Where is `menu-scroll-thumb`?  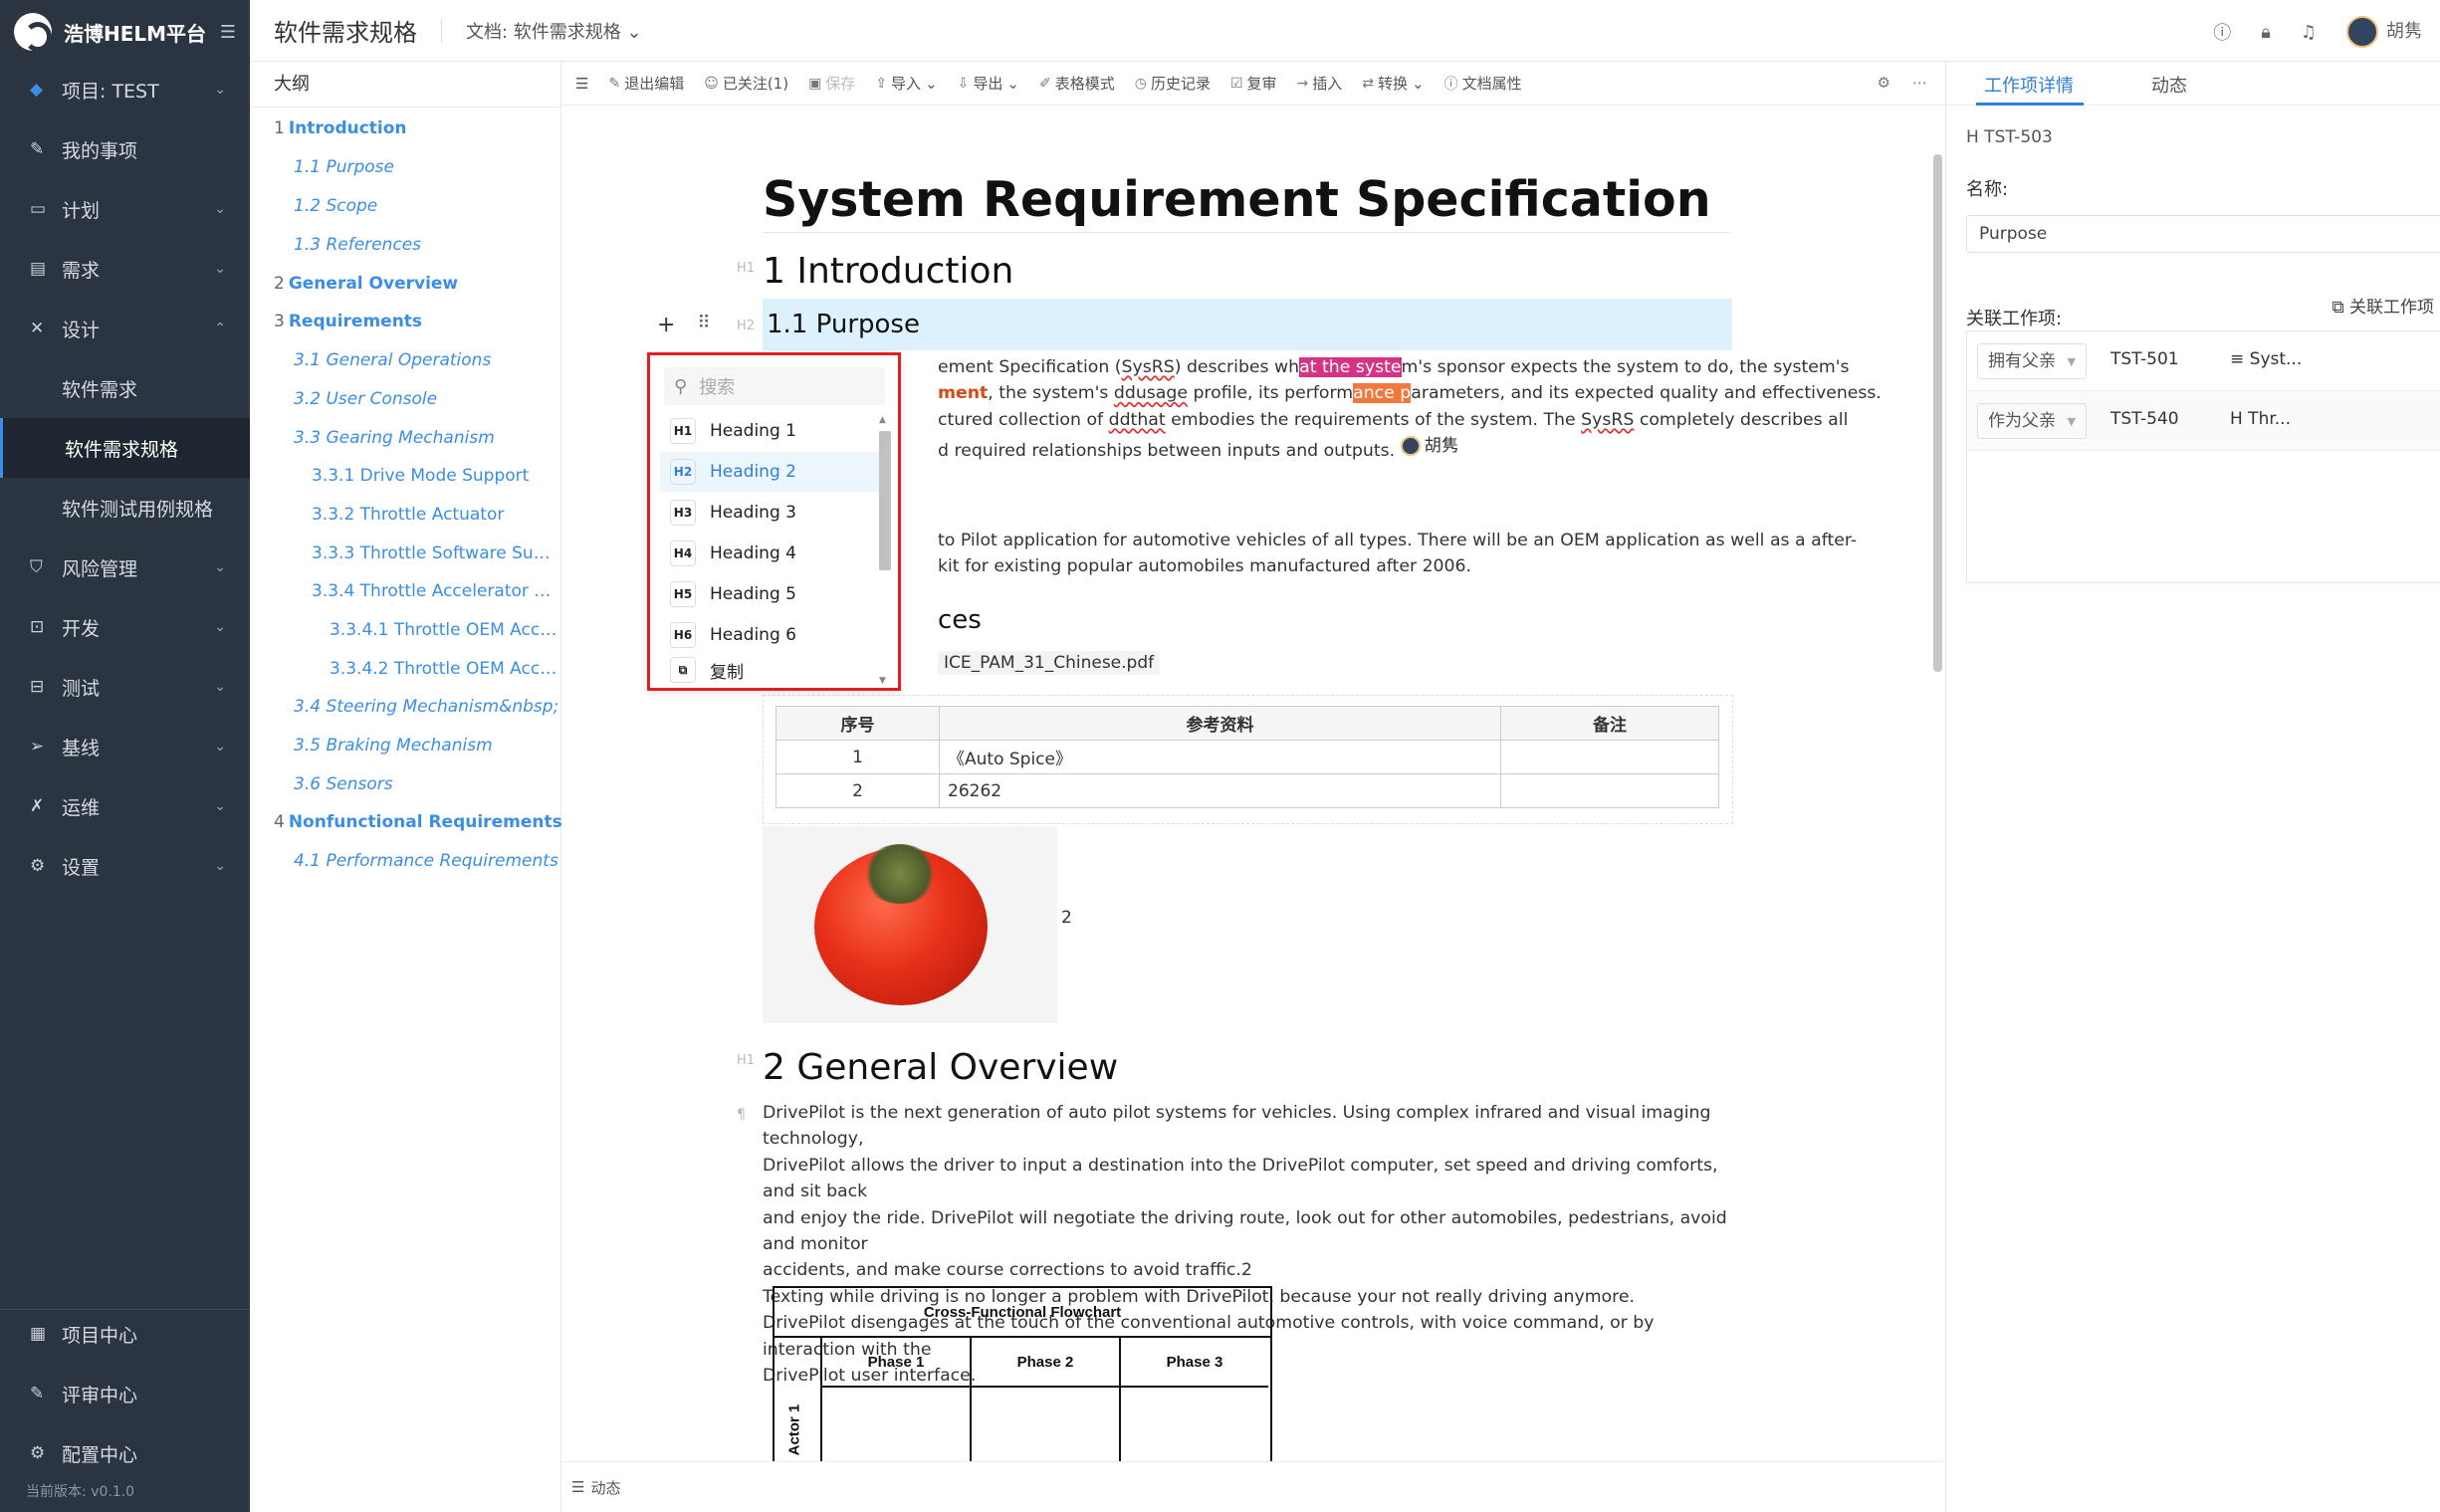
menu-scroll-thumb is located at coordinates (885, 500).